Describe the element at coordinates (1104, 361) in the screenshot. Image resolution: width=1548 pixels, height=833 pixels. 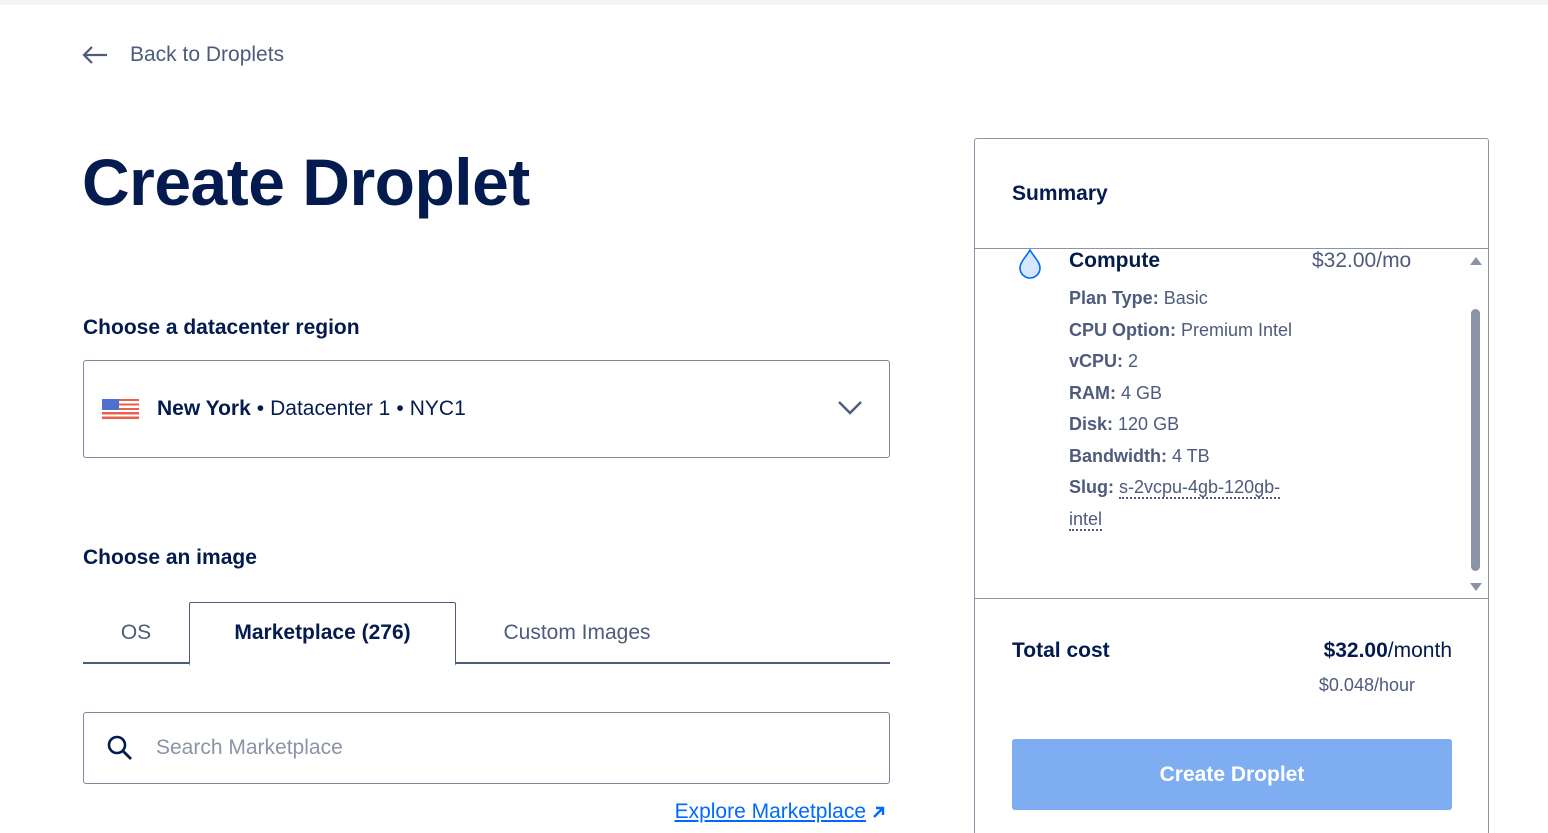
I see `detail-vcpu: vCPU: 2` at that location.